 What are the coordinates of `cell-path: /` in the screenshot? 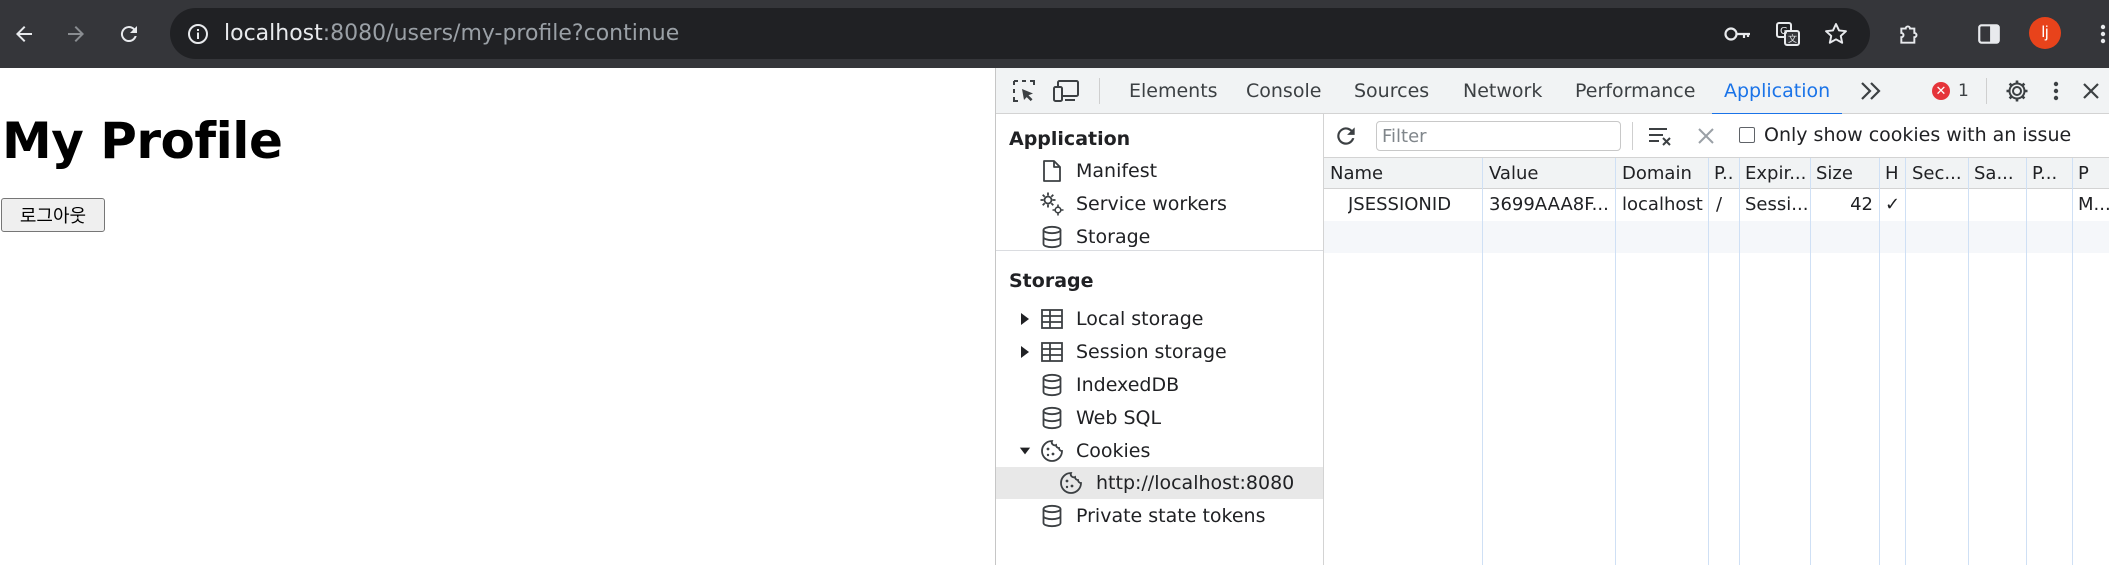 It's located at (1719, 204).